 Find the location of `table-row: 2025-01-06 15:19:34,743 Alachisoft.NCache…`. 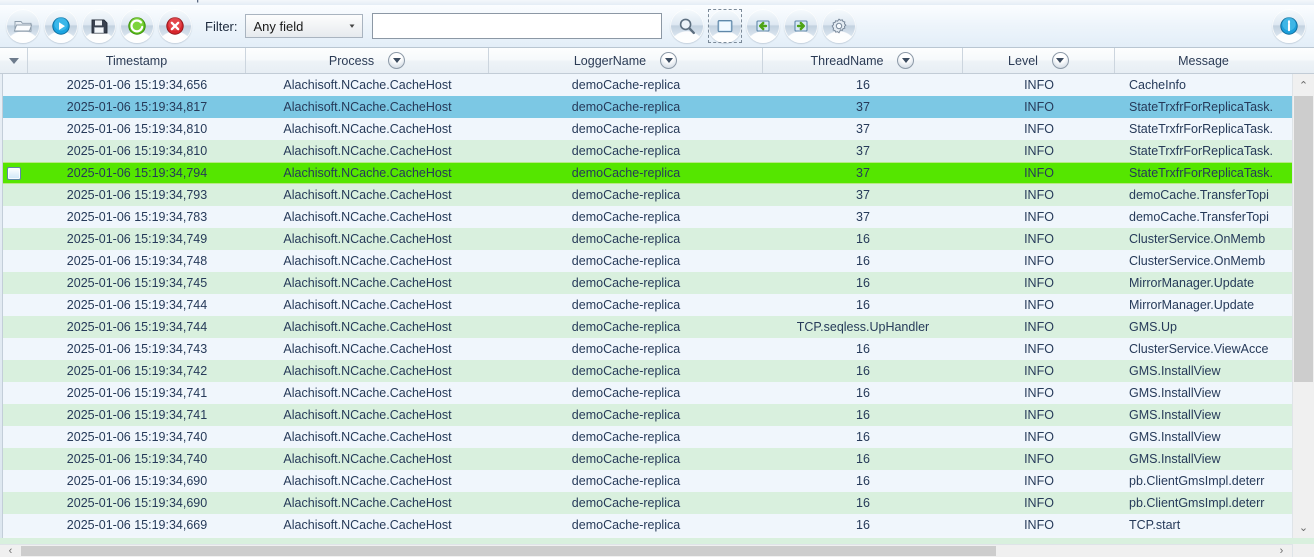

table-row: 2025-01-06 15:19:34,743 Alachisoft.NCache… is located at coordinates (657, 349).